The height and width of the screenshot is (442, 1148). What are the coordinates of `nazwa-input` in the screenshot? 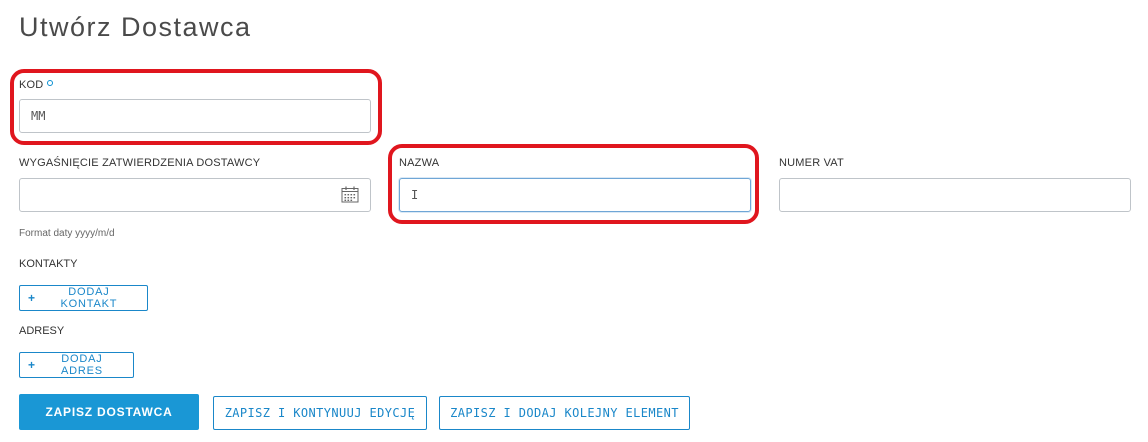 It's located at (575, 195).